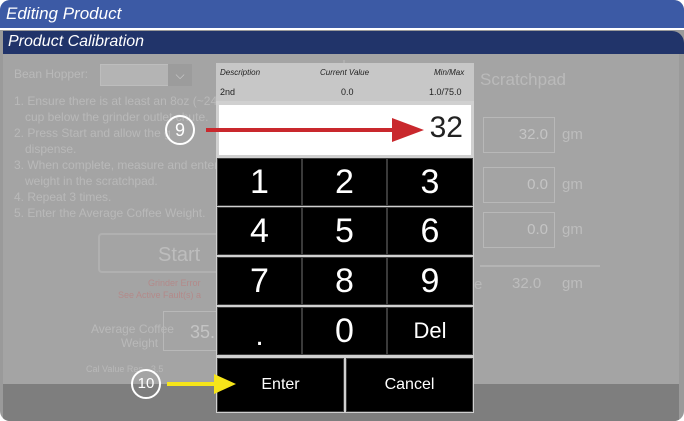  I want to click on key-1: 1, so click(259, 182).